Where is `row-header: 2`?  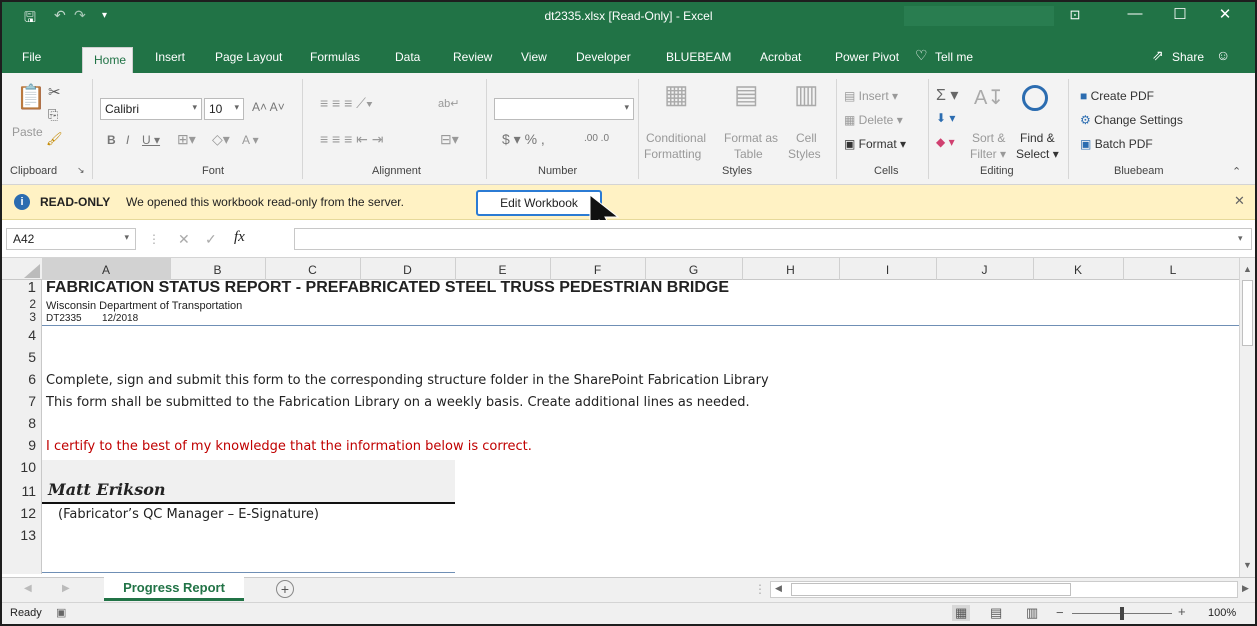 row-header: 2 is located at coordinates (21, 304).